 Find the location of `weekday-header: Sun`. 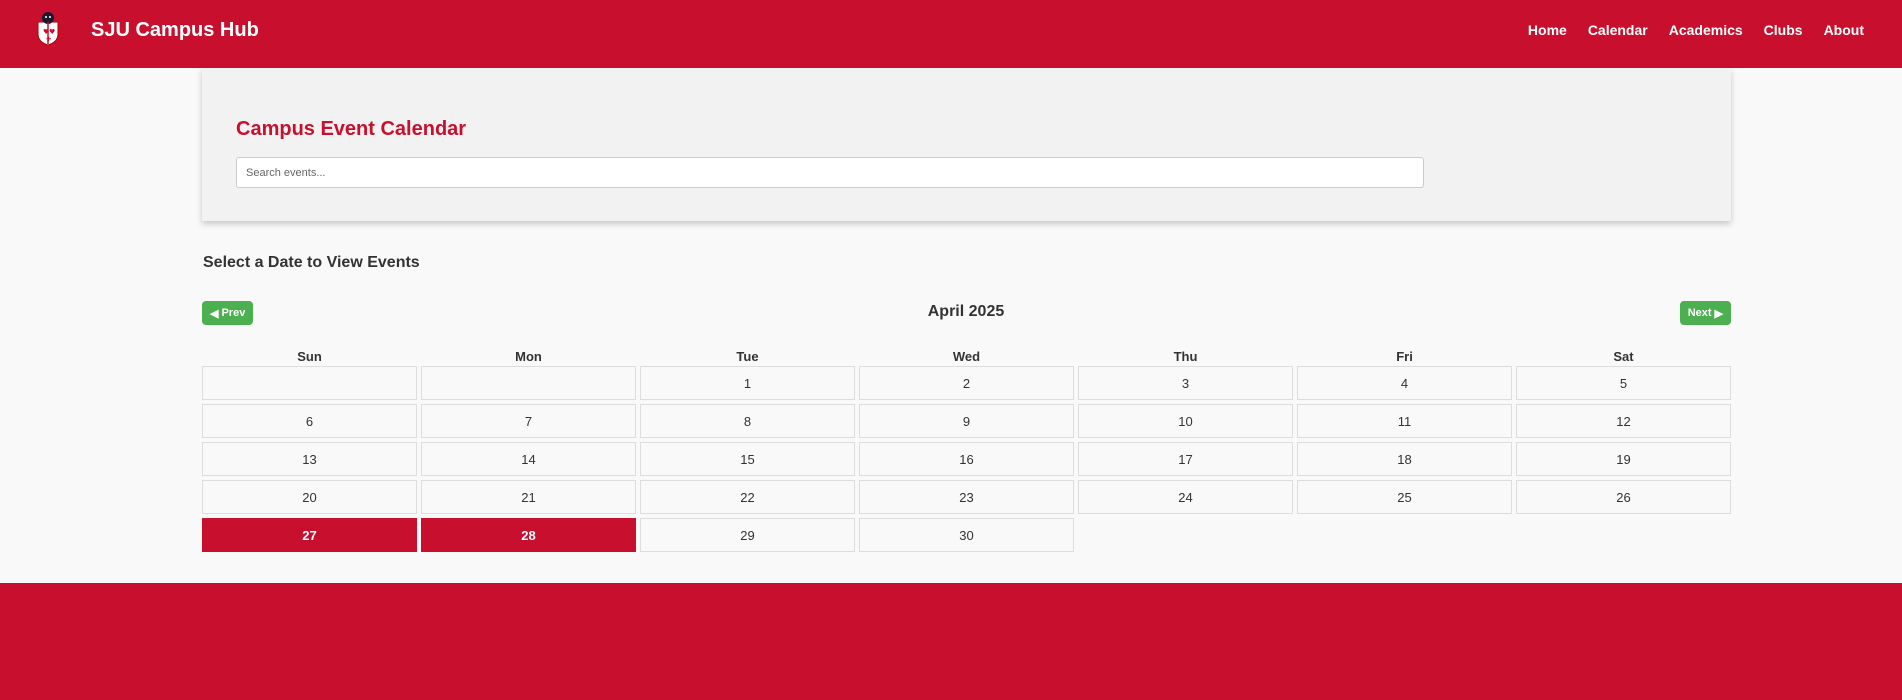

weekday-header: Sun is located at coordinates (309, 356).